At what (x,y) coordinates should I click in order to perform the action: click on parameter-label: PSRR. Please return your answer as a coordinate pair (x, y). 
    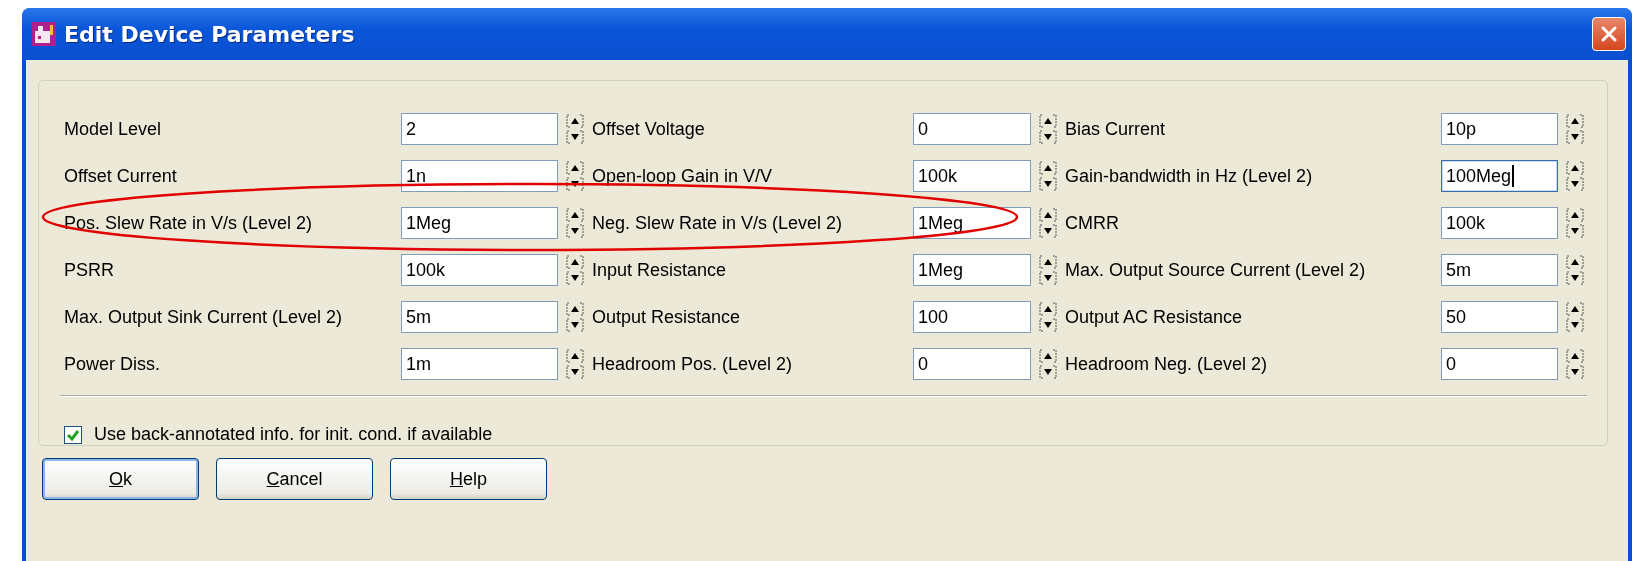
    Looking at the image, I should click on (89, 270).